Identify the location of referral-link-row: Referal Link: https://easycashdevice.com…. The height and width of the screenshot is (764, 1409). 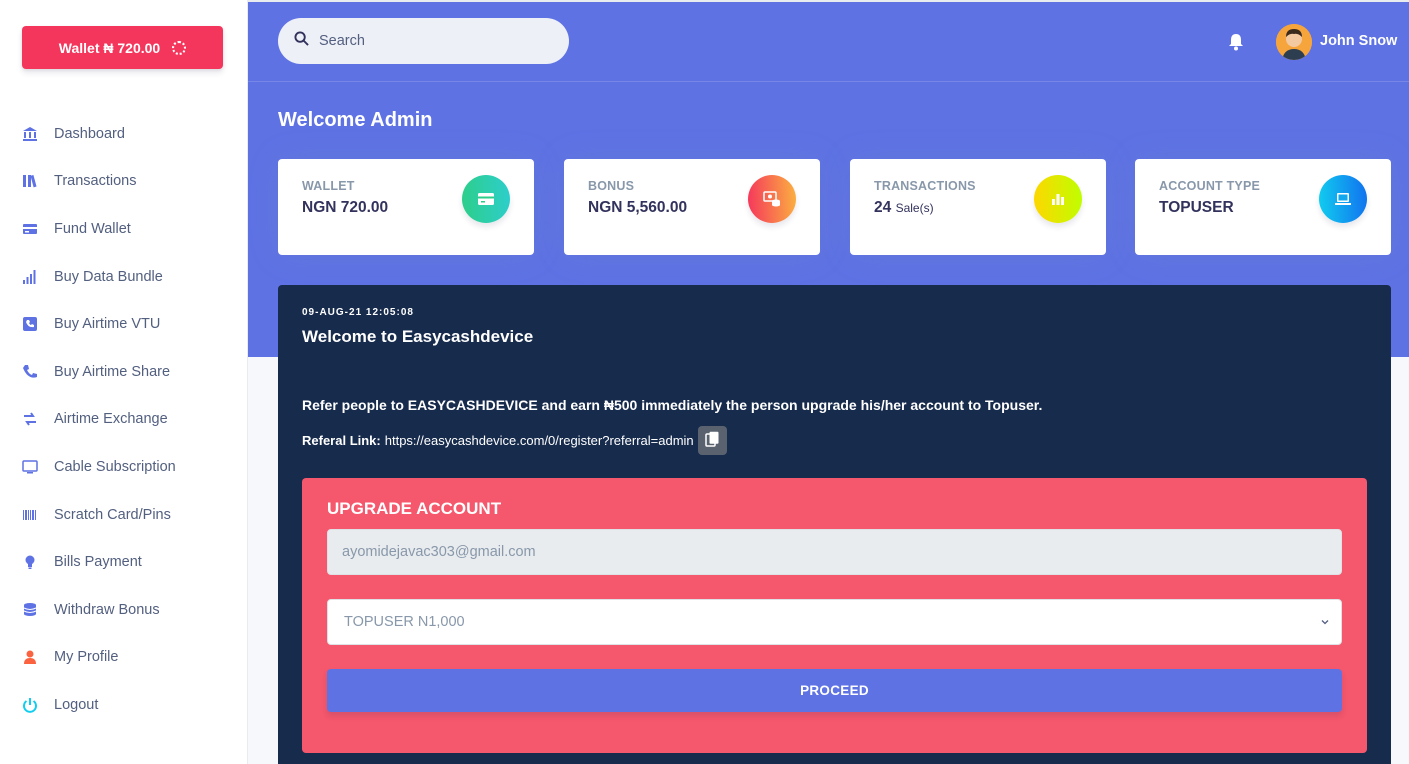
(514, 440).